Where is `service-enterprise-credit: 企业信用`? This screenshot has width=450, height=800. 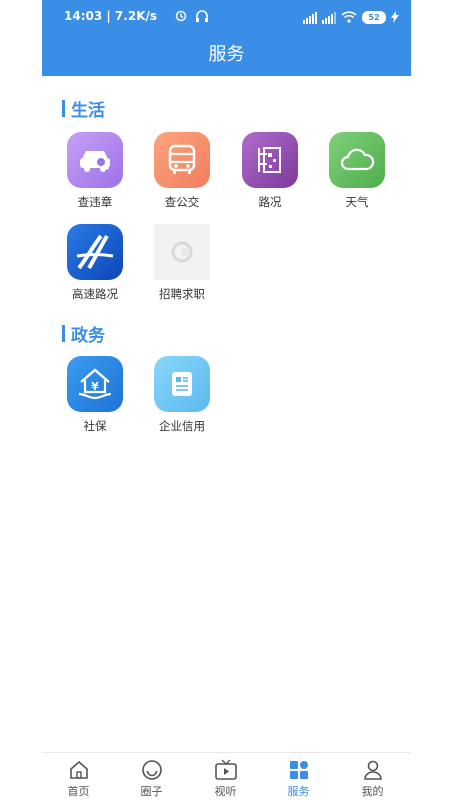
service-enterprise-credit: 企业信用 is located at coordinates (182, 395).